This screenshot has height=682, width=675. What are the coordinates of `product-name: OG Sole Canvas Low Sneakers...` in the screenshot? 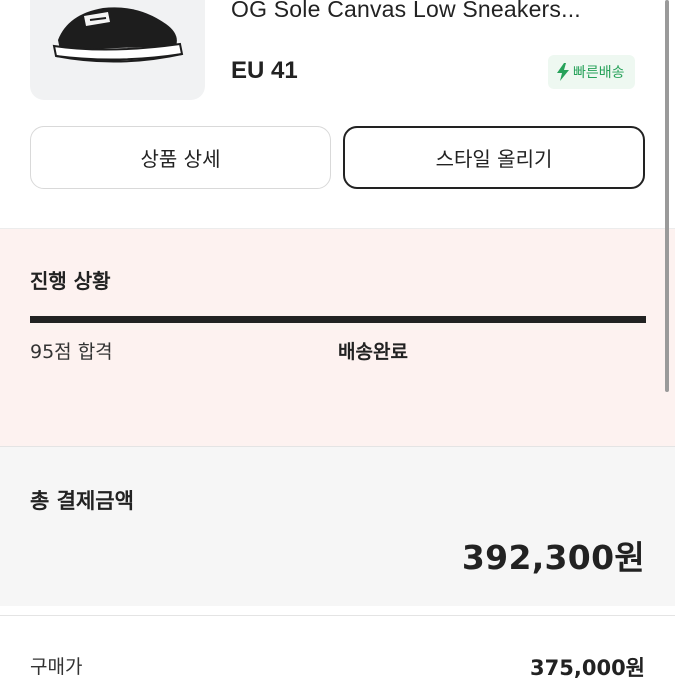 It's located at (406, 11).